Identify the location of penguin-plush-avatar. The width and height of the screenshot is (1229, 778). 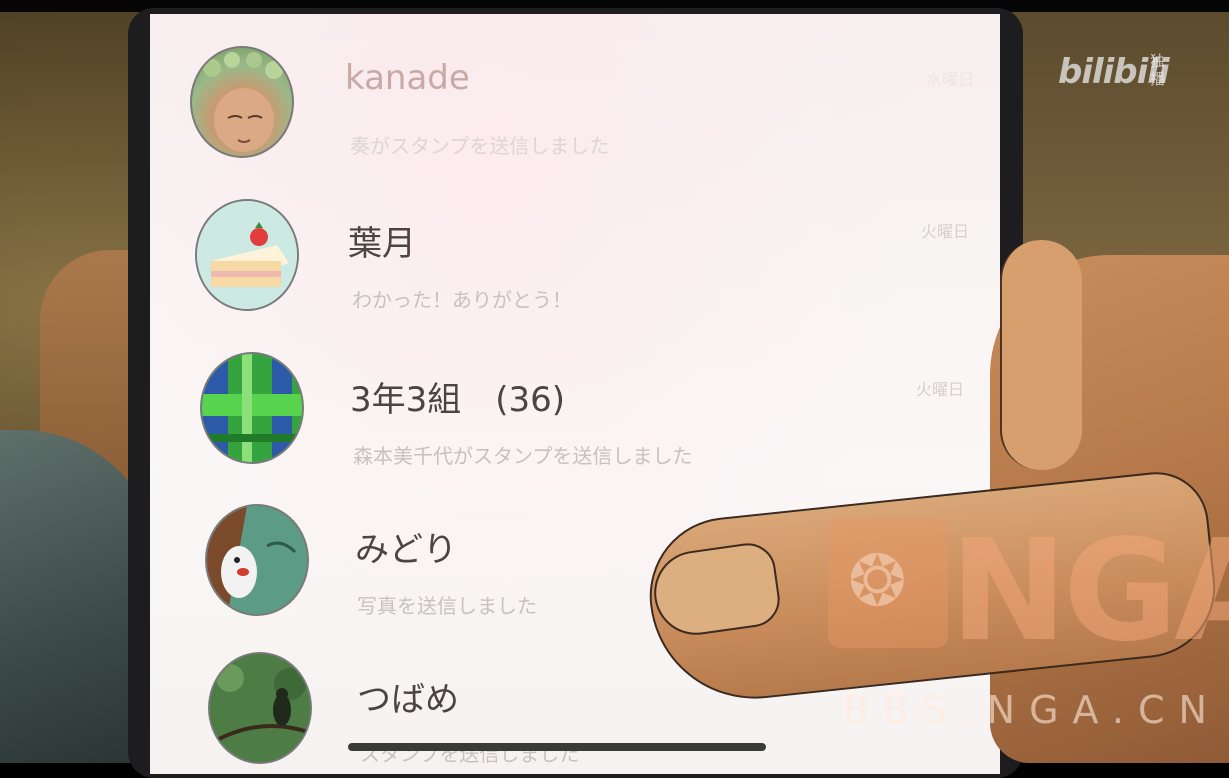
(257, 560).